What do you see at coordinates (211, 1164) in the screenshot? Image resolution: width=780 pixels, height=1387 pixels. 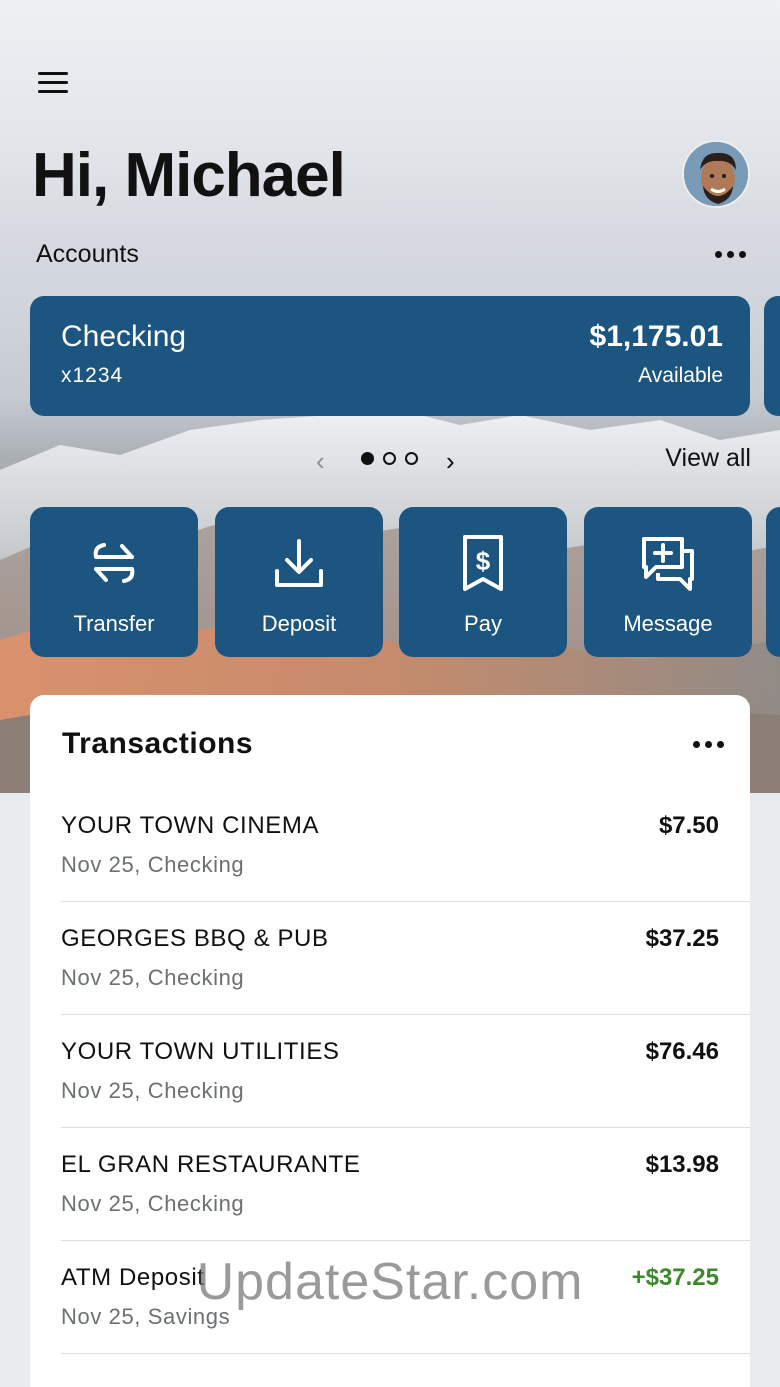 I see `transaction-merchant: EL GRAN RESTAURANTE` at bounding box center [211, 1164].